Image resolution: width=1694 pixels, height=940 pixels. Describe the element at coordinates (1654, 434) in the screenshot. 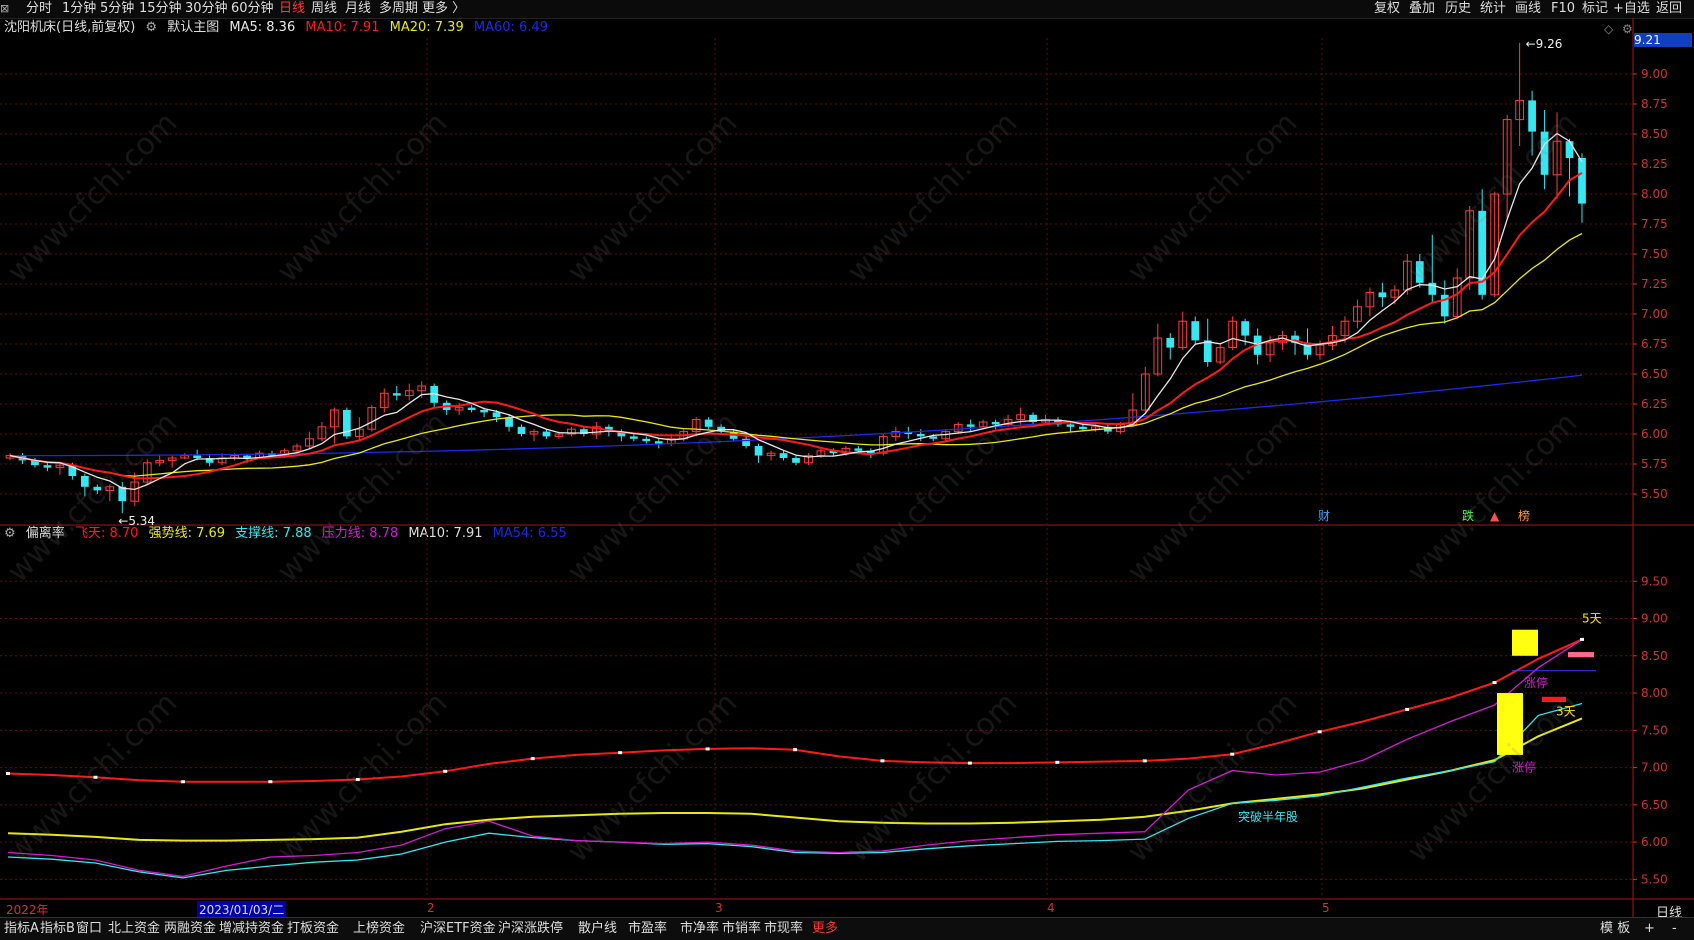

I see `main-ytick-label: 6.00` at that location.